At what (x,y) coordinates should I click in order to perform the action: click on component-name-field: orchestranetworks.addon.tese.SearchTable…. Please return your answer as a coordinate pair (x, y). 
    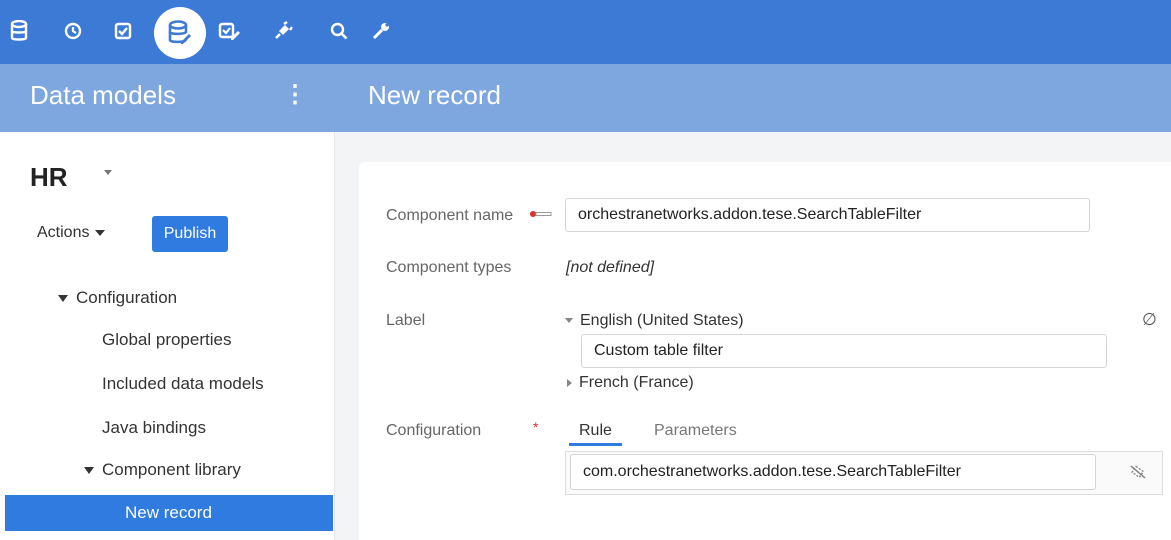
    Looking at the image, I should click on (827, 215).